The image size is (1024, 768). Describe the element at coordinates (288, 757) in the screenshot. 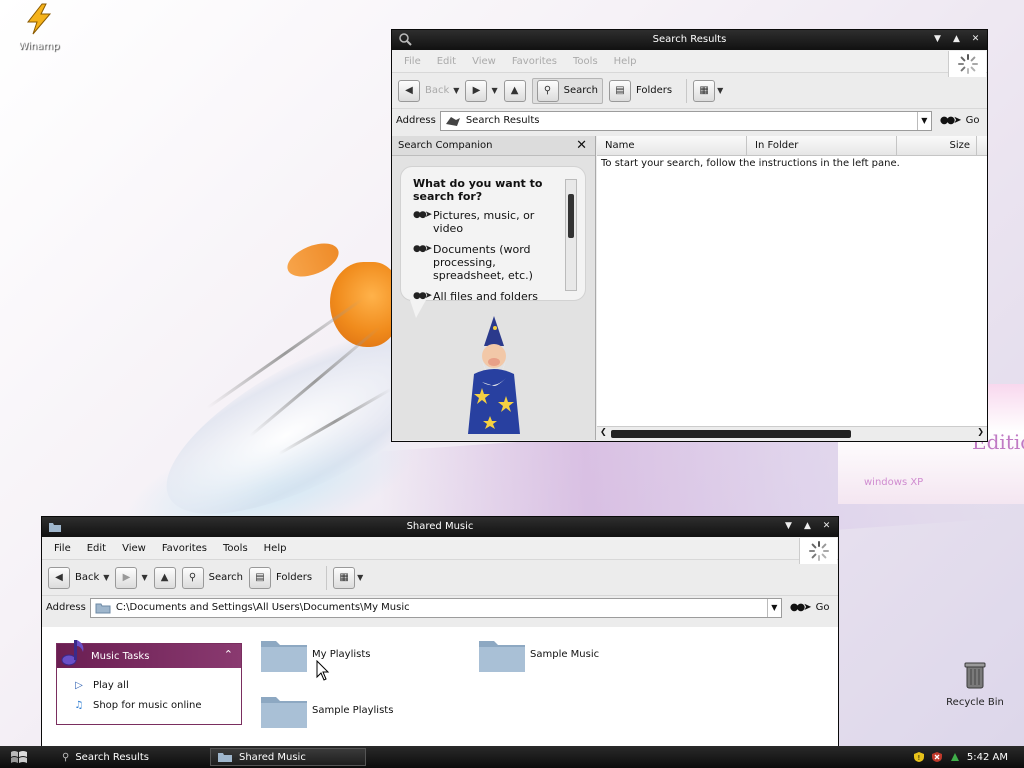

I see `taskbar-item-shared-music: Shared Music` at that location.